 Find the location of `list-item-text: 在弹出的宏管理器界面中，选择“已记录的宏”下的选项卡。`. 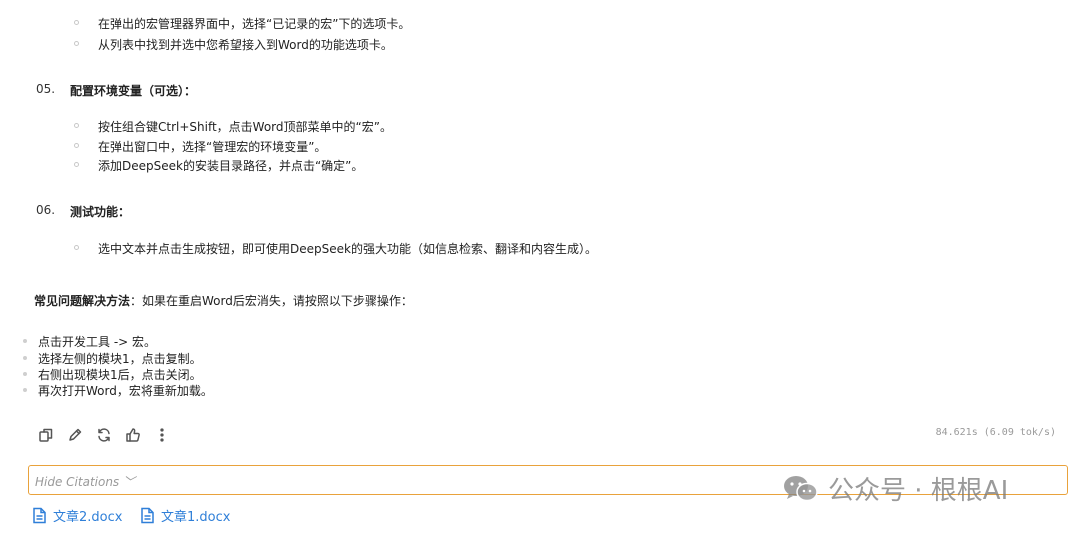

list-item-text: 在弹出的宏管理器界面中，选择“已记录的宏”下的选项卡。 is located at coordinates (254, 24).